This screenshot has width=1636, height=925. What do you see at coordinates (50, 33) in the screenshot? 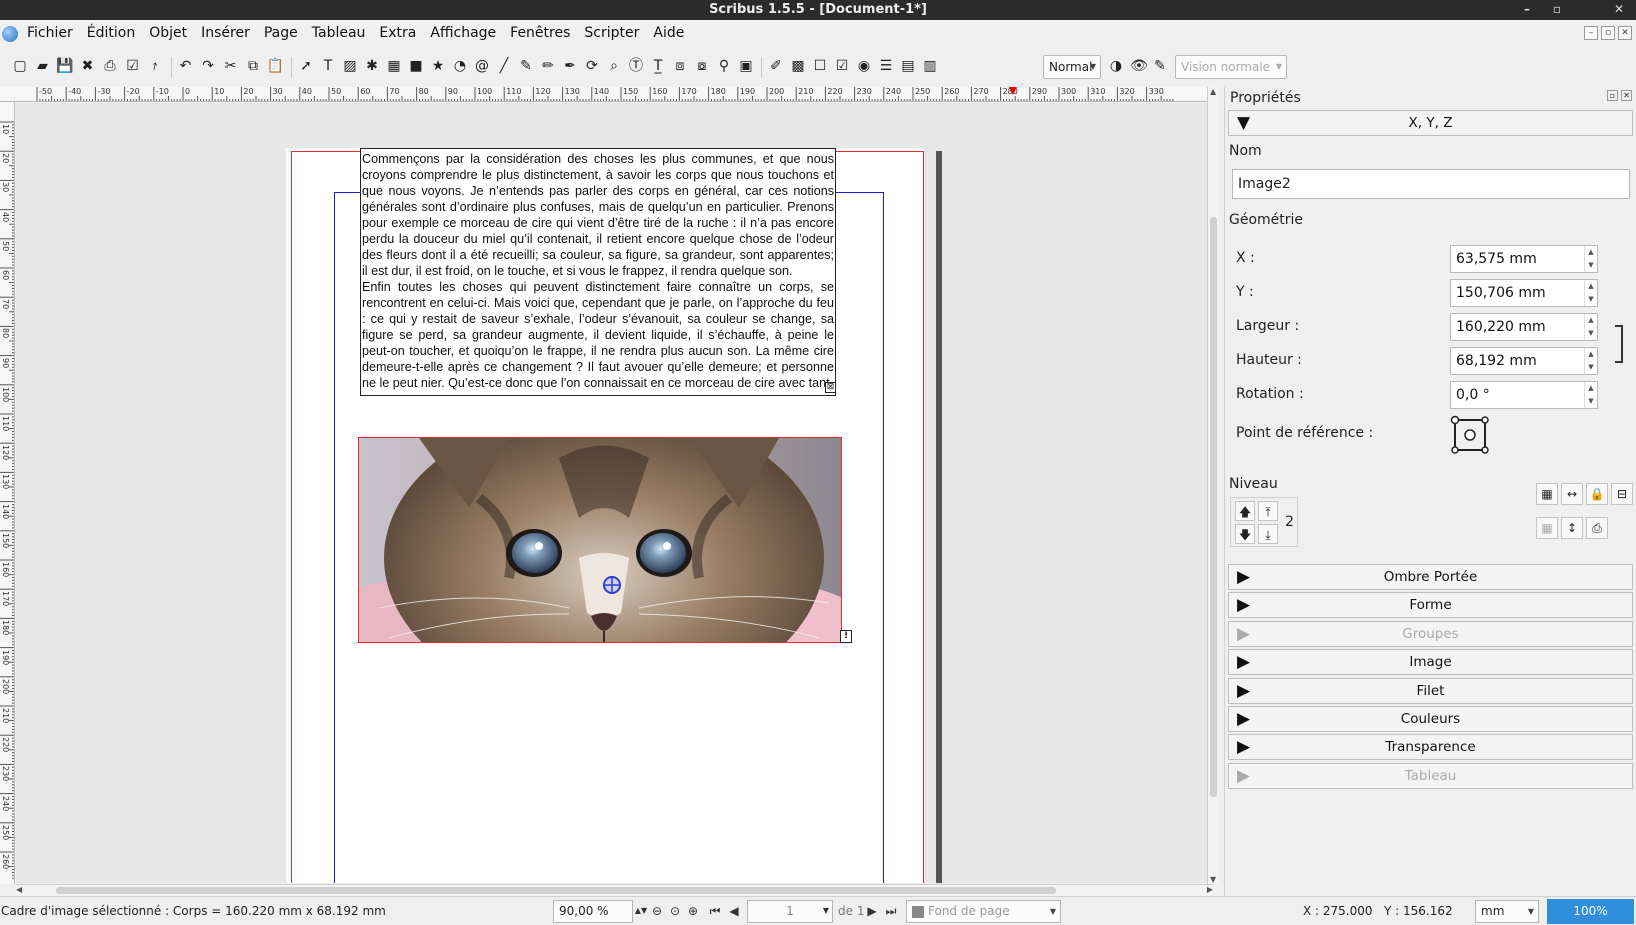
I see `menu-fichier: Fichier` at bounding box center [50, 33].